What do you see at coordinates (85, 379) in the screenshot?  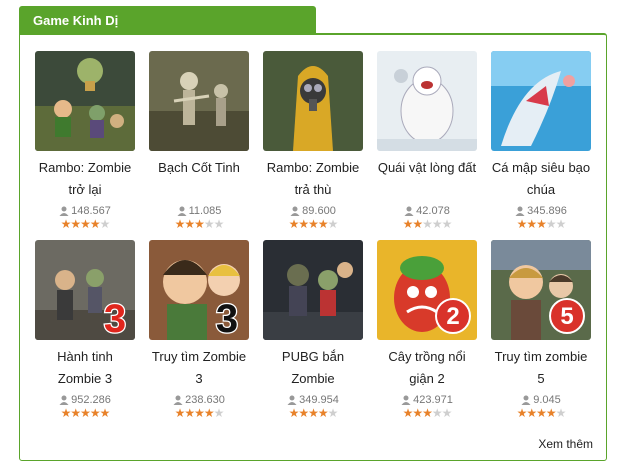 I see `game-title-line2: Zombie 3` at bounding box center [85, 379].